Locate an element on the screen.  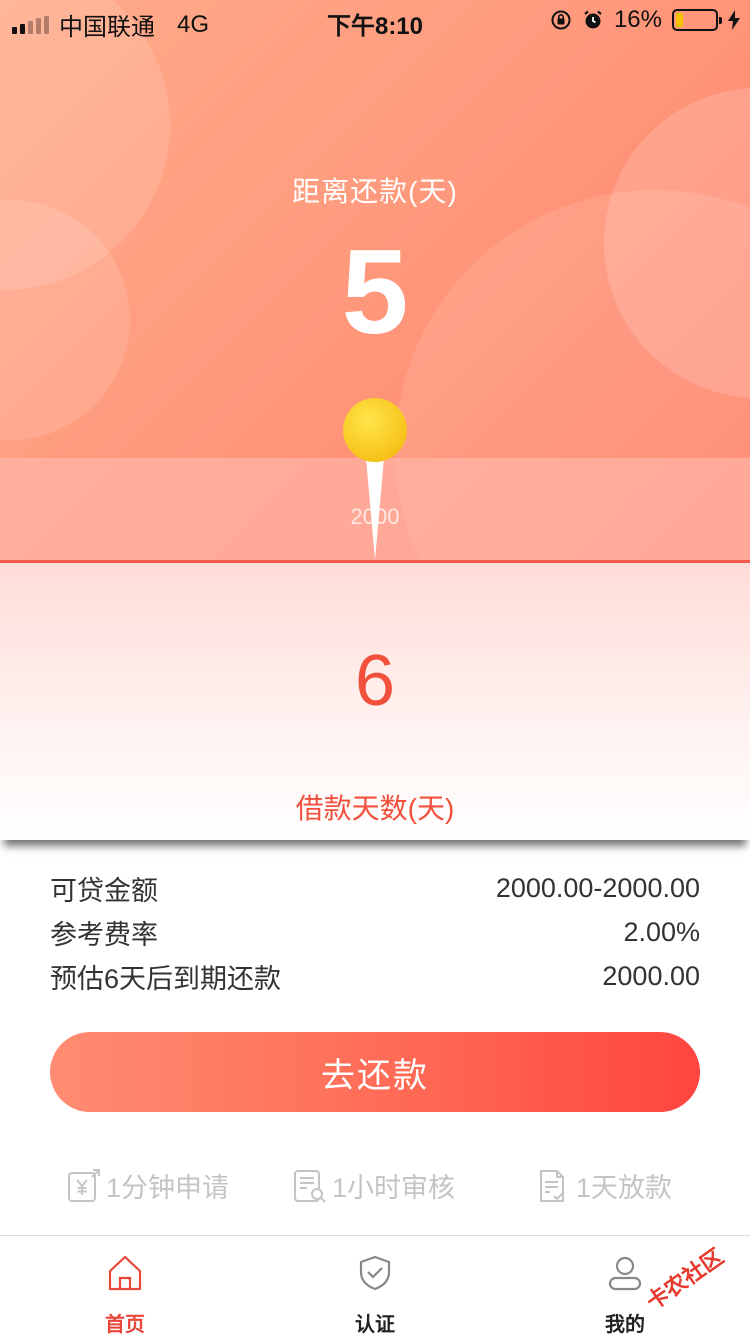
bottom-tab-bar: 首页 认证 我的 is located at coordinates (375, 1284).